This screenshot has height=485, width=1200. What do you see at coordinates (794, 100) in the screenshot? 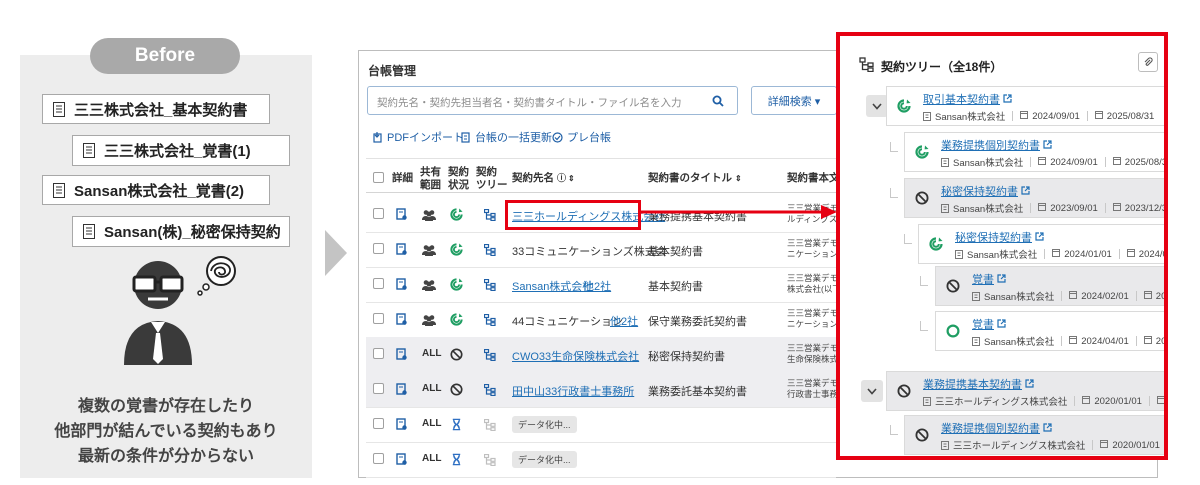
I see `detail-search-button: 詳細検索 ▾` at bounding box center [794, 100].